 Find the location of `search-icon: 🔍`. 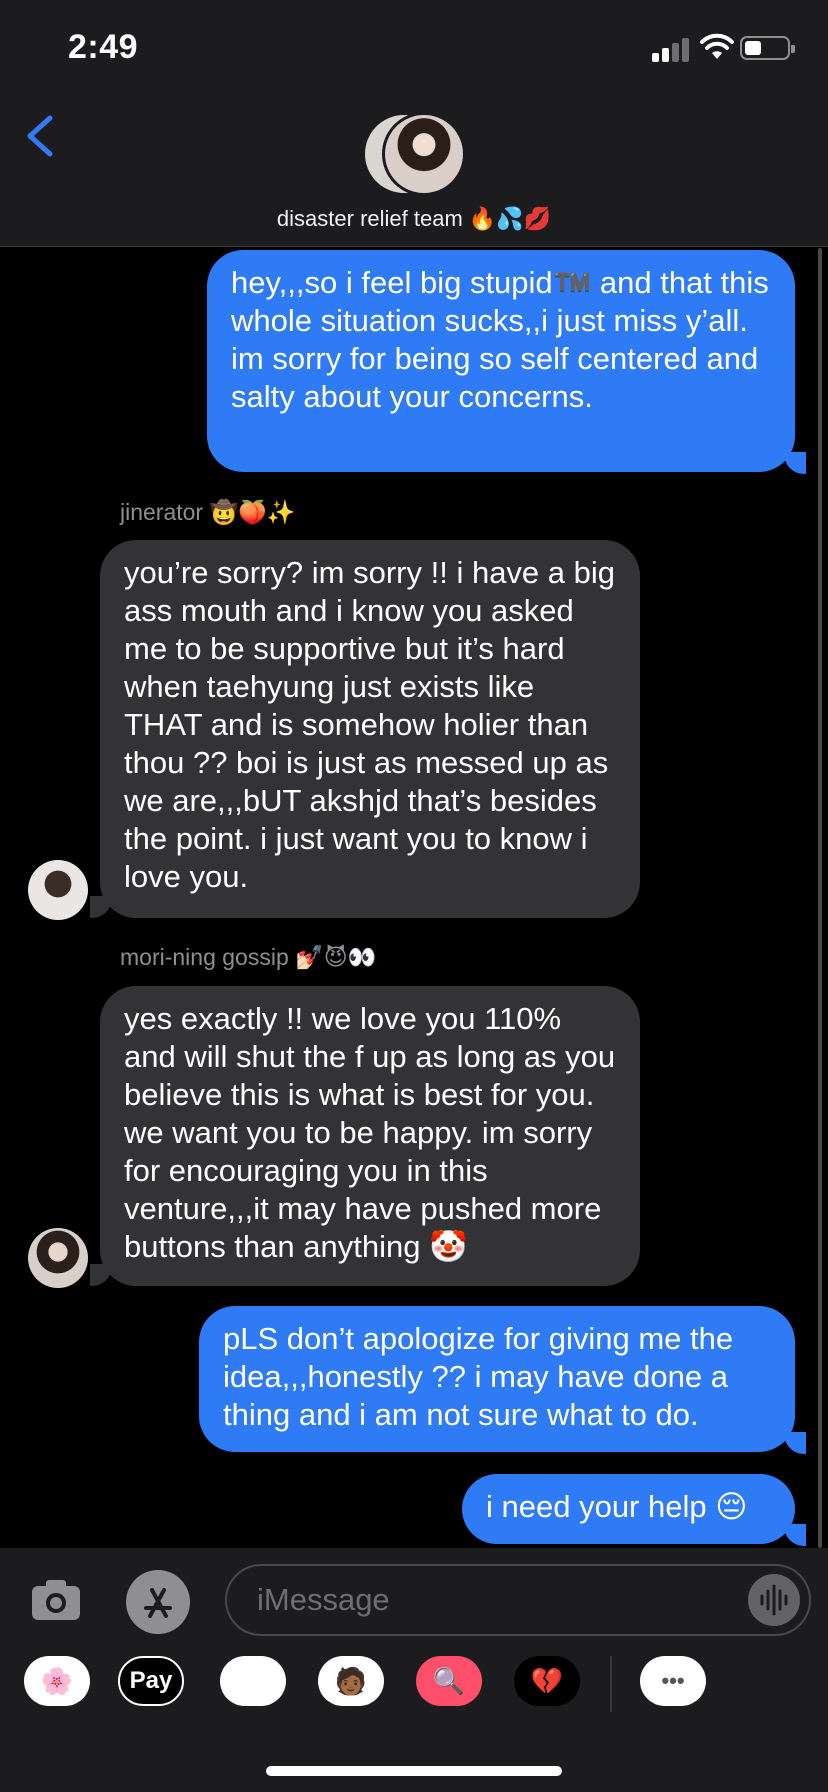

search-icon: 🔍 is located at coordinates (449, 1680).